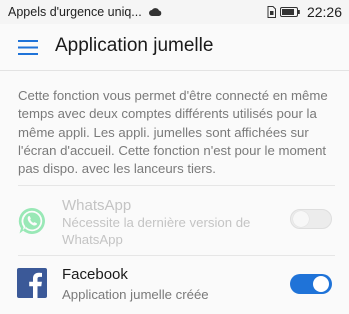  What do you see at coordinates (134, 45) in the screenshot?
I see `page-title: Application jumelle` at bounding box center [134, 45].